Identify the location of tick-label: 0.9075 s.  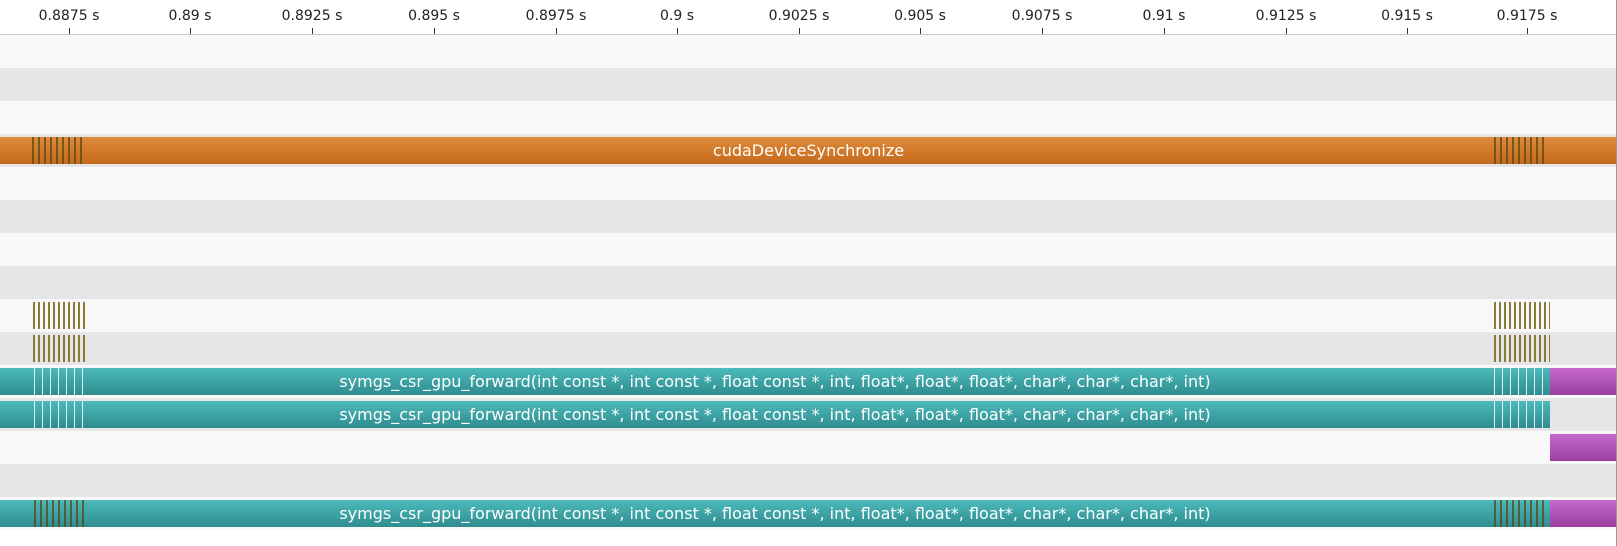
(1042, 16).